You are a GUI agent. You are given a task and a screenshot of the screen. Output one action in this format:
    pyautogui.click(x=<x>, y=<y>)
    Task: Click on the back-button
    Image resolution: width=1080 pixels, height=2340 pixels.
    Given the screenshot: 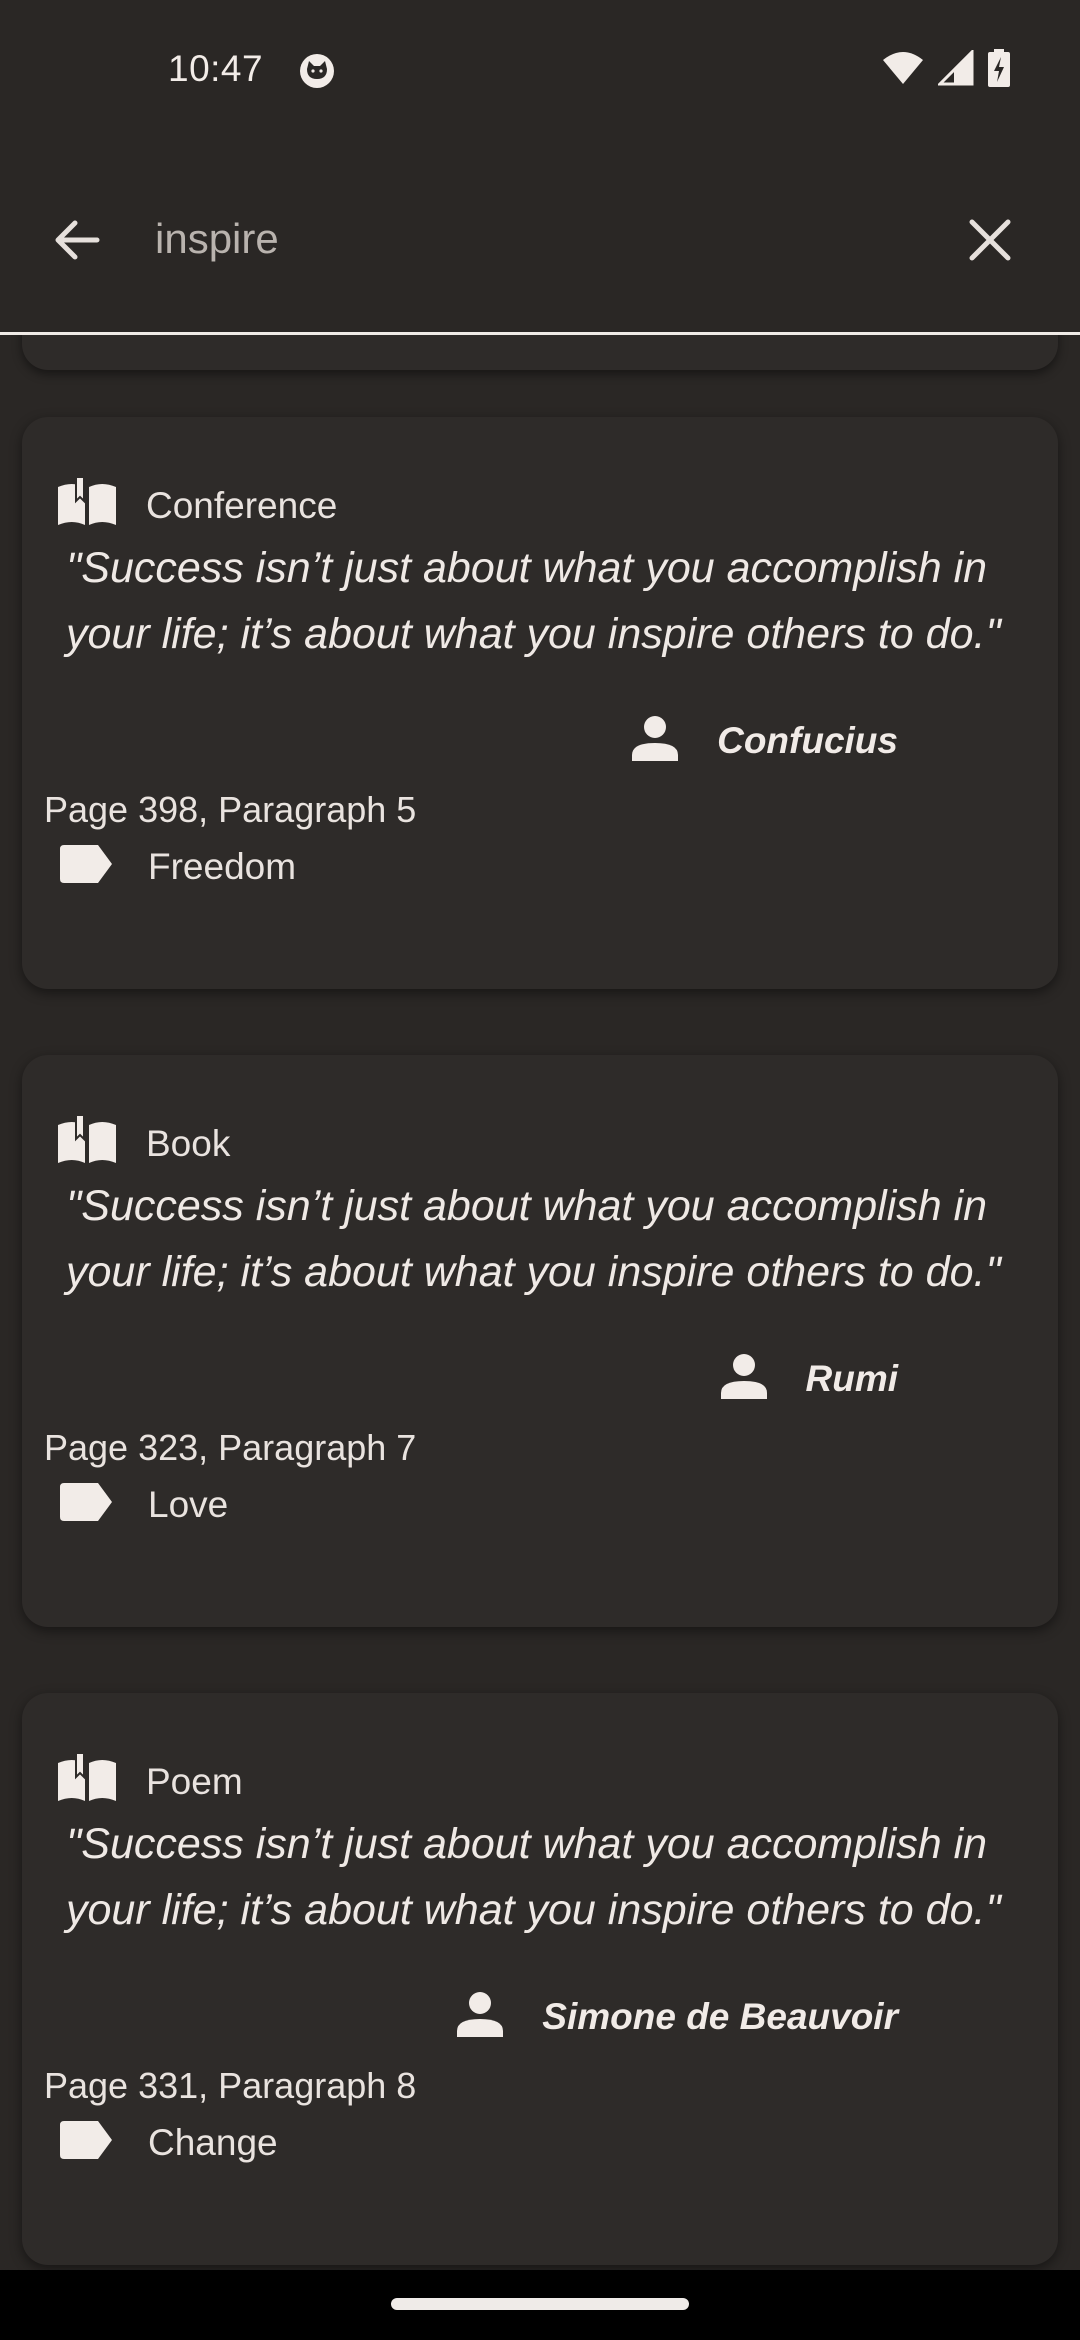 What is the action you would take?
    pyautogui.click(x=76, y=242)
    